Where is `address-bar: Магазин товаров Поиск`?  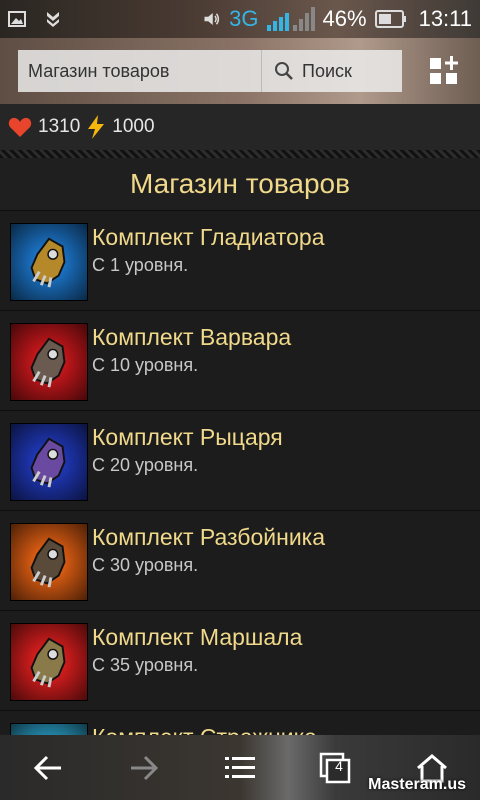 address-bar: Магазин товаров Поиск is located at coordinates (210, 71).